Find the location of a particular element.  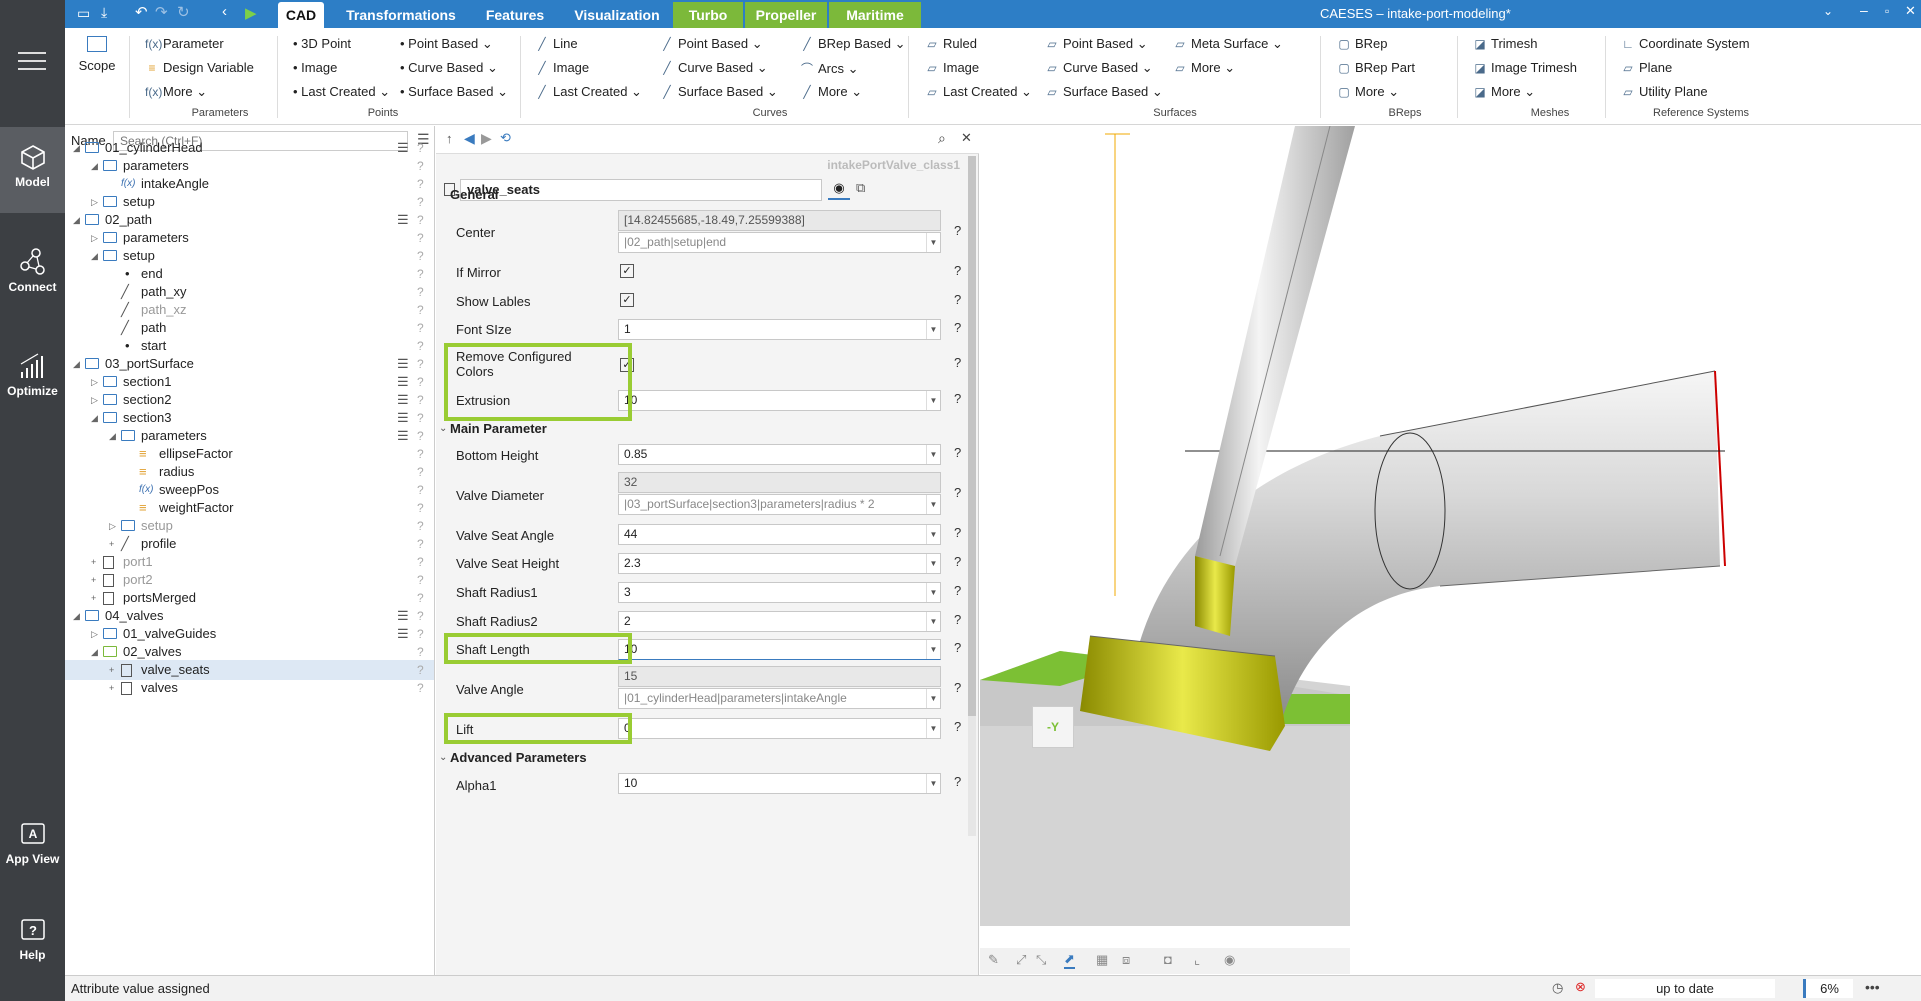

tree-row: ◢ 01_cylinderHead ☰? is located at coordinates (249, 148).